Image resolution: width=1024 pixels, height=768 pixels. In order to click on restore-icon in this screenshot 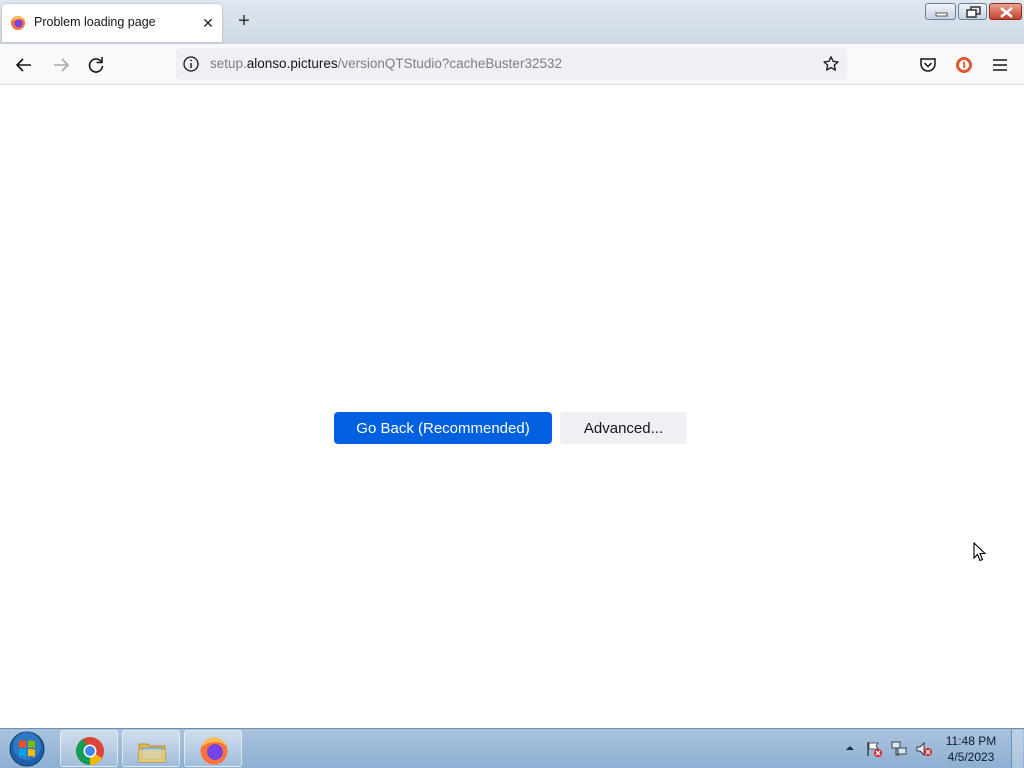, I will do `click(973, 12)`.